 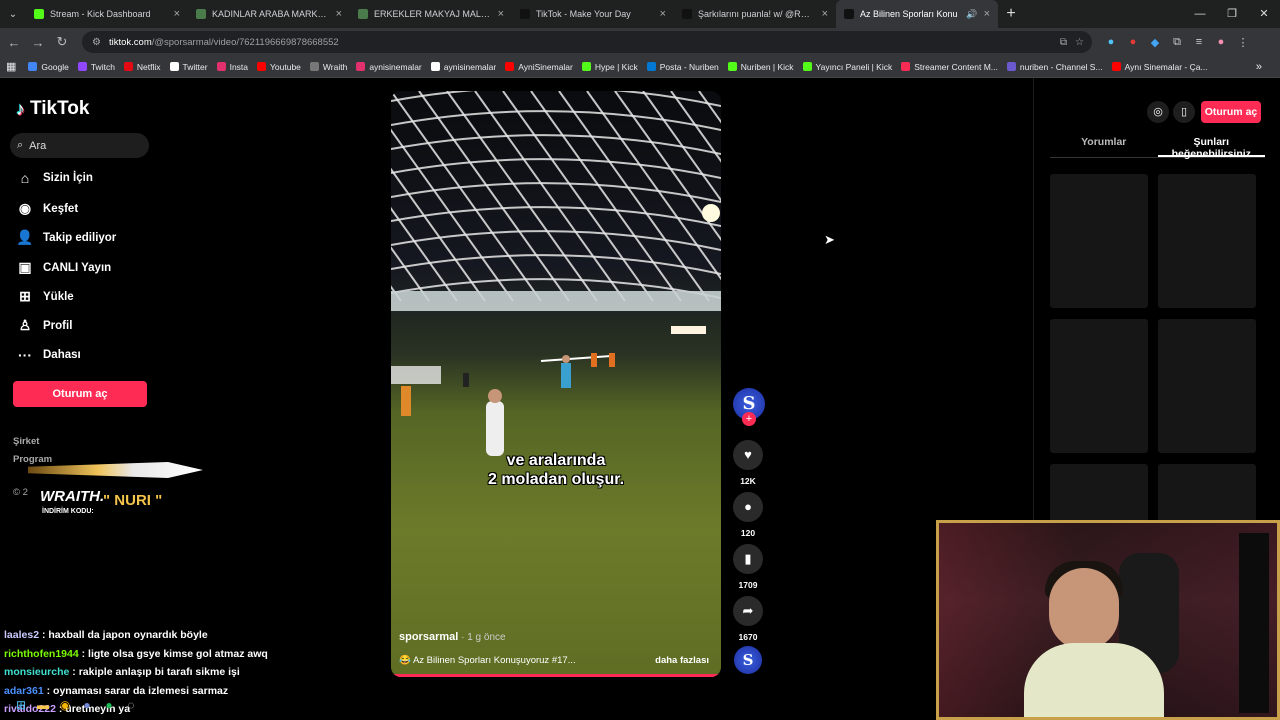 I want to click on phone-icon: ▯, so click(x=1184, y=112).